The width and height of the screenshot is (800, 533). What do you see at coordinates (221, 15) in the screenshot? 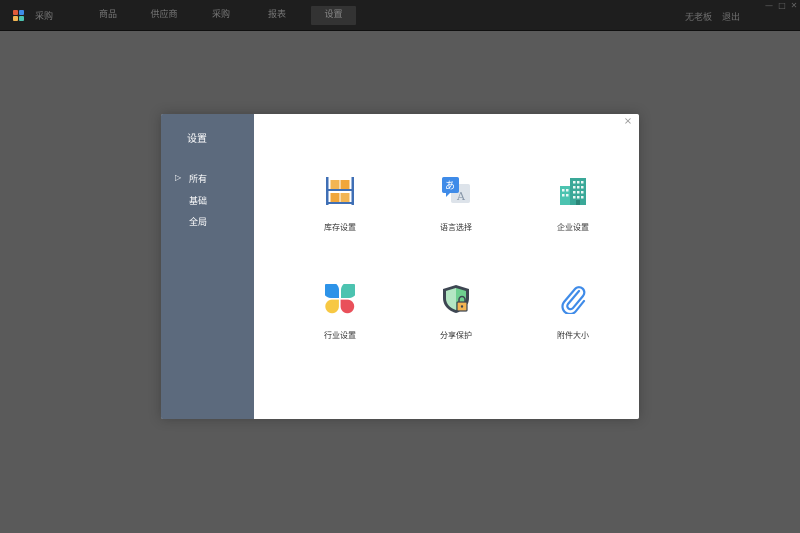
I see `tab-purchase: 采购` at bounding box center [221, 15].